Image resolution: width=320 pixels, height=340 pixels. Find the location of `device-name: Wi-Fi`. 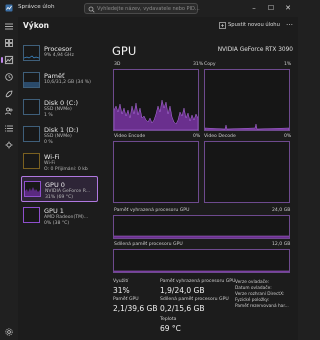

device-name: Wi-Fi is located at coordinates (52, 157).